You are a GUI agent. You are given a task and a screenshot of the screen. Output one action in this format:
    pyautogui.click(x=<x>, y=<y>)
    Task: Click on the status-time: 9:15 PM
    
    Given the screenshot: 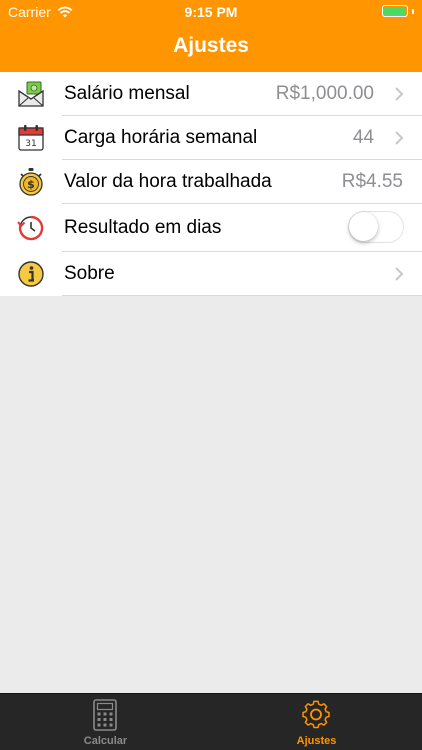 What is the action you would take?
    pyautogui.click(x=211, y=12)
    